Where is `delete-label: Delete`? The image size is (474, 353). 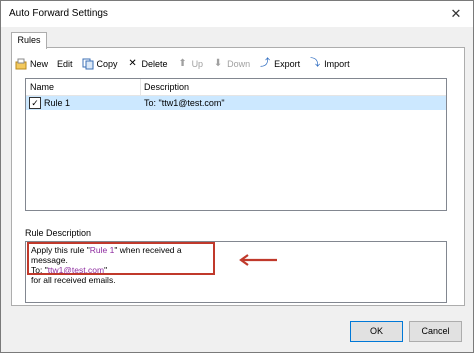
delete-label: Delete is located at coordinates (154, 64).